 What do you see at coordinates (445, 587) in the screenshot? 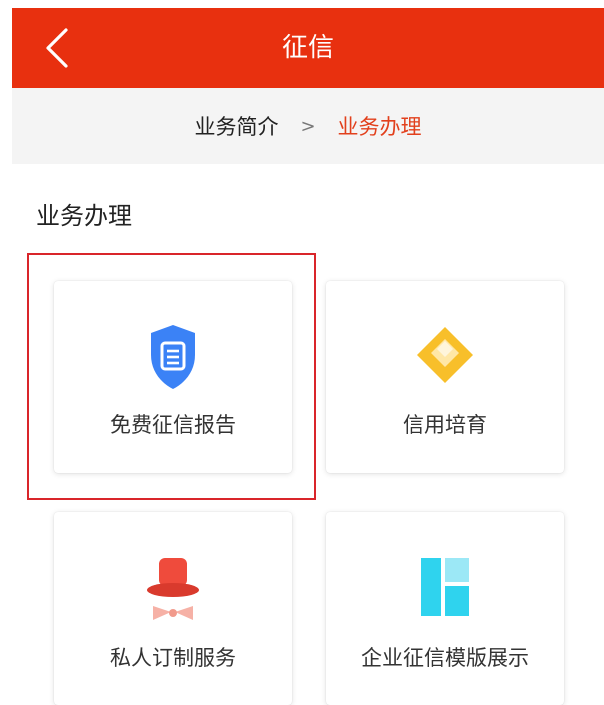
I see `layout-template-icon` at bounding box center [445, 587].